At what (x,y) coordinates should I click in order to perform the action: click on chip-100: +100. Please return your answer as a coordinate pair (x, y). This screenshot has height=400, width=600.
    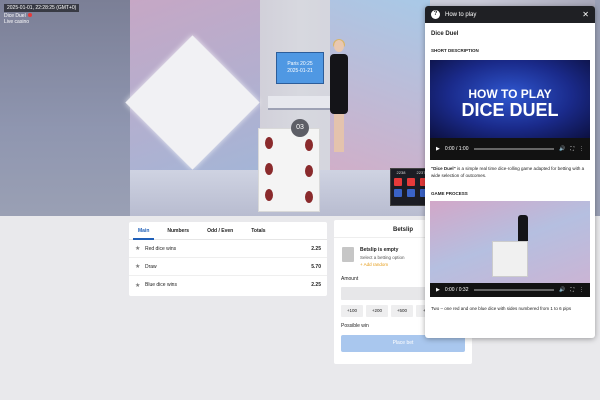
    Looking at the image, I should click on (352, 311).